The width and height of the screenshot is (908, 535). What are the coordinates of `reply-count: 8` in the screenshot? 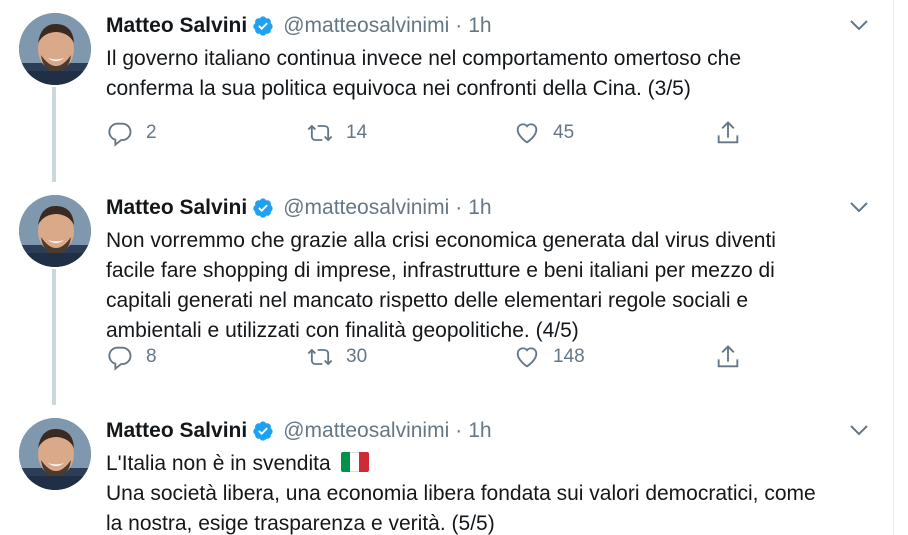 It's located at (151, 356).